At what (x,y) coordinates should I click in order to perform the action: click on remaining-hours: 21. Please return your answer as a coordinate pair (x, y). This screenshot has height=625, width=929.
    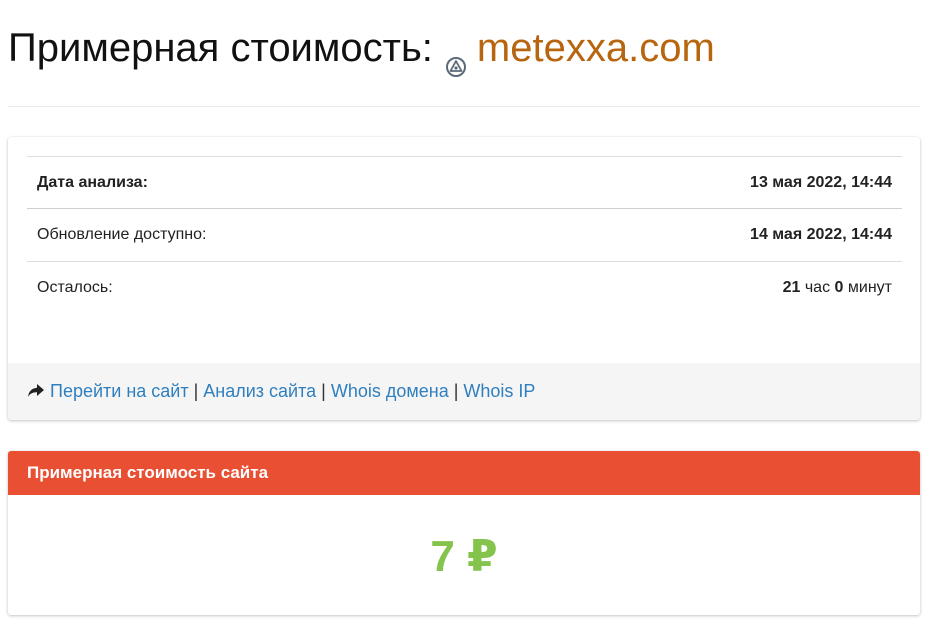
    Looking at the image, I should click on (791, 287).